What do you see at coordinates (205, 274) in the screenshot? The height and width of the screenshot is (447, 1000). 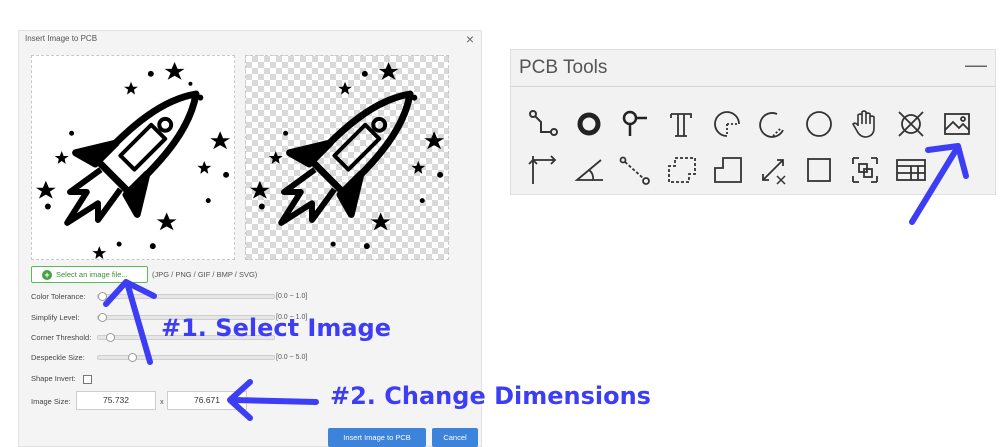 I see `formats-hint: (JPG / PNG / GIF / BMP / SVG)` at bounding box center [205, 274].